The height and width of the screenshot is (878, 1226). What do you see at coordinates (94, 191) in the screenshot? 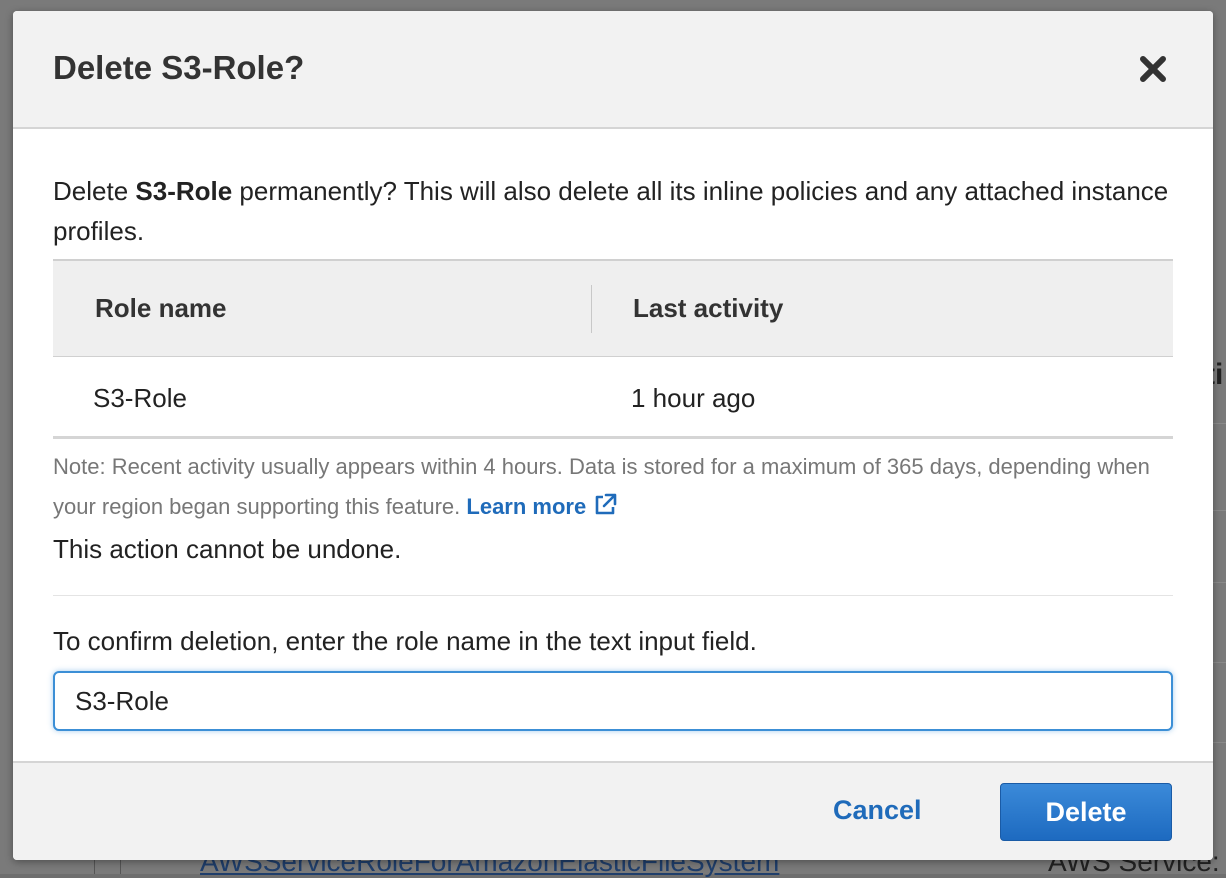
I see `intro-prefix: Delete` at bounding box center [94, 191].